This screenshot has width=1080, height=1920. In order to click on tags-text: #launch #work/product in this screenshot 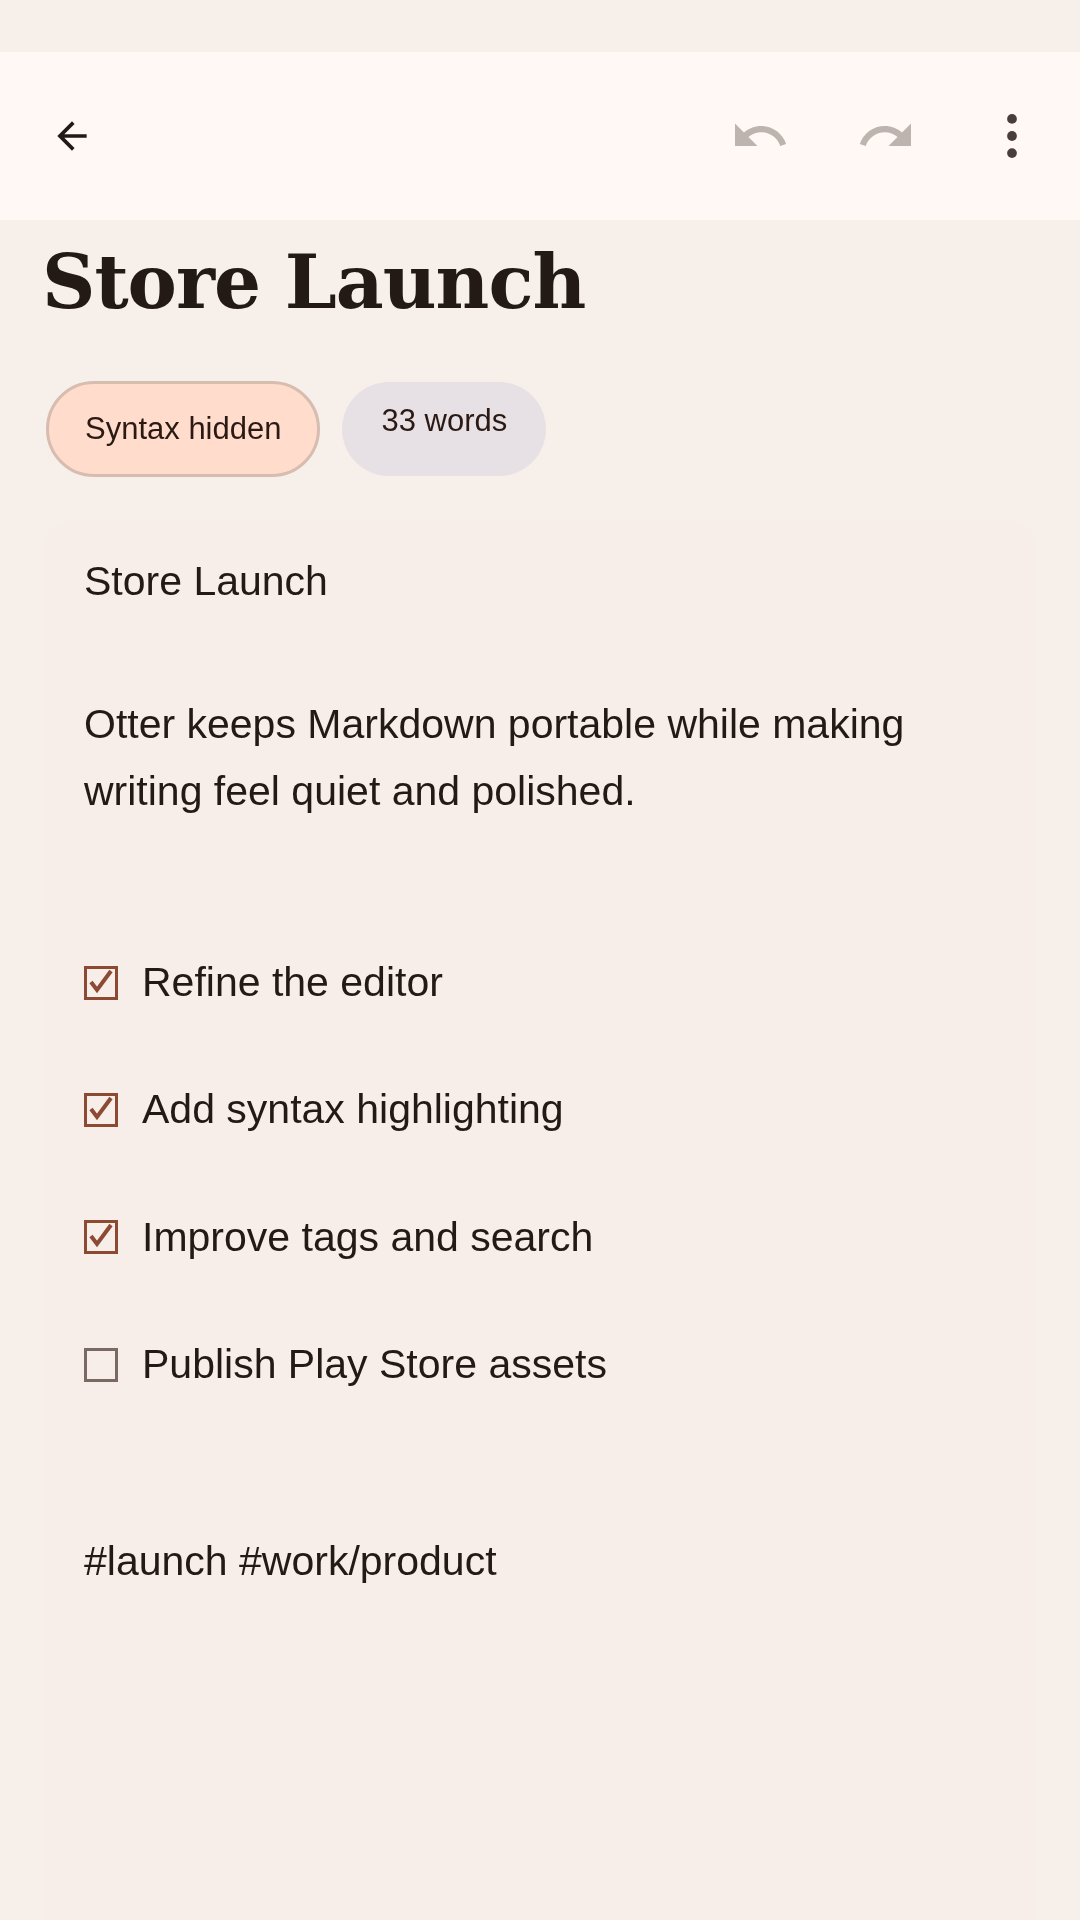, I will do `click(291, 1562)`.